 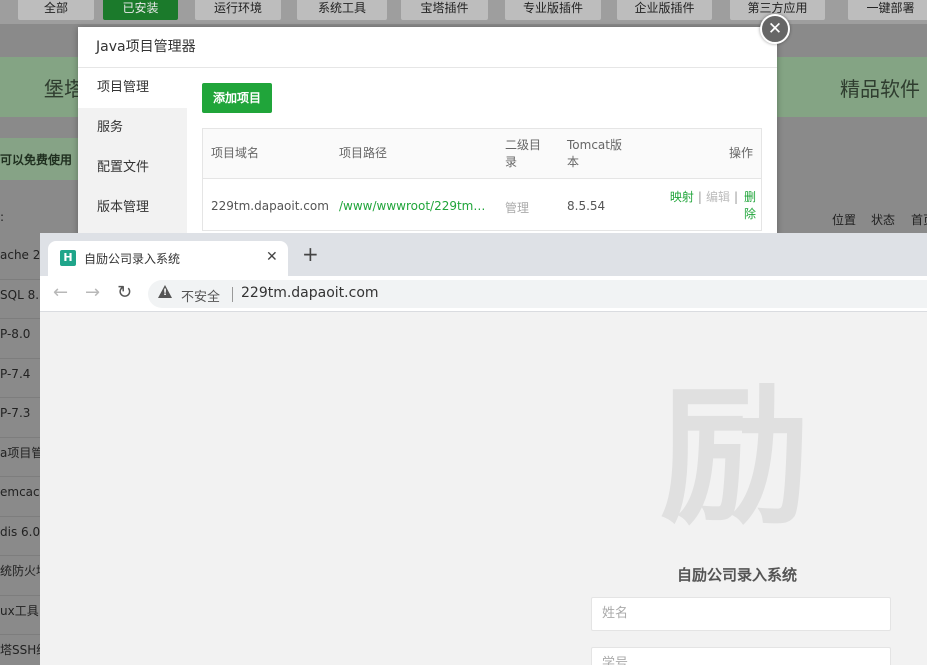 I want to click on sidebar-item-config-file: 配置文件, so click(x=132, y=168).